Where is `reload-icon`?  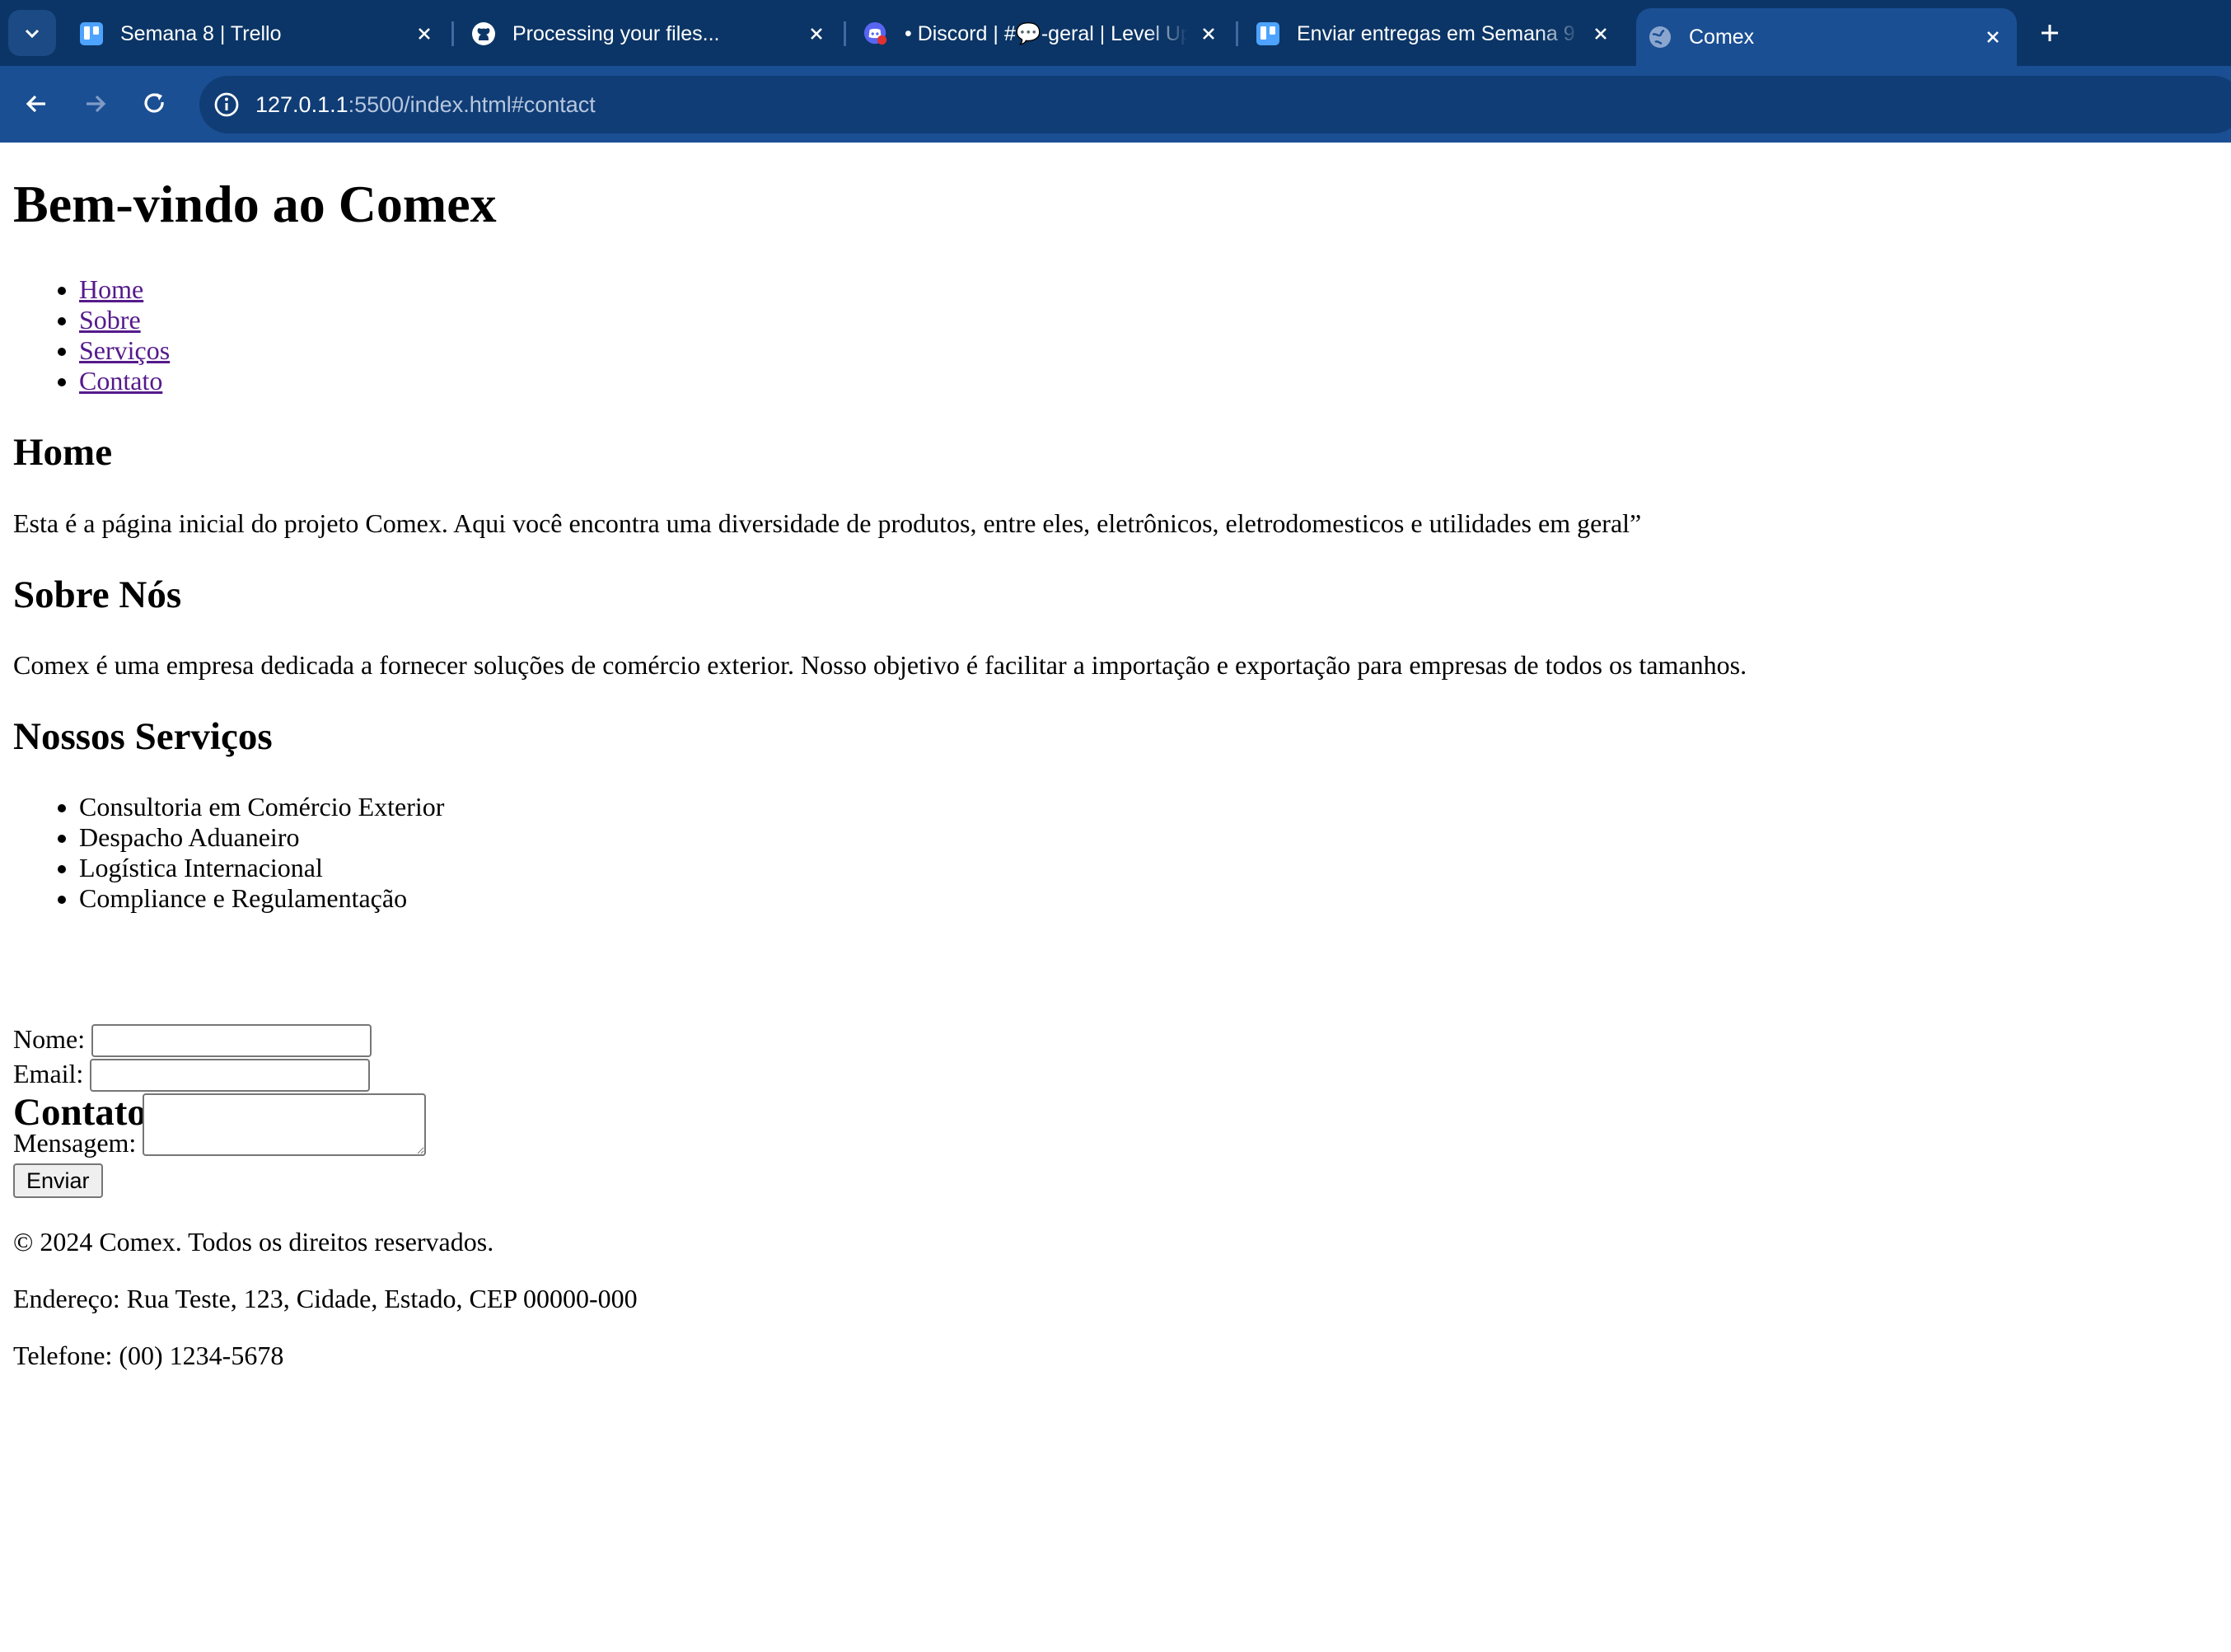
reload-icon is located at coordinates (154, 103).